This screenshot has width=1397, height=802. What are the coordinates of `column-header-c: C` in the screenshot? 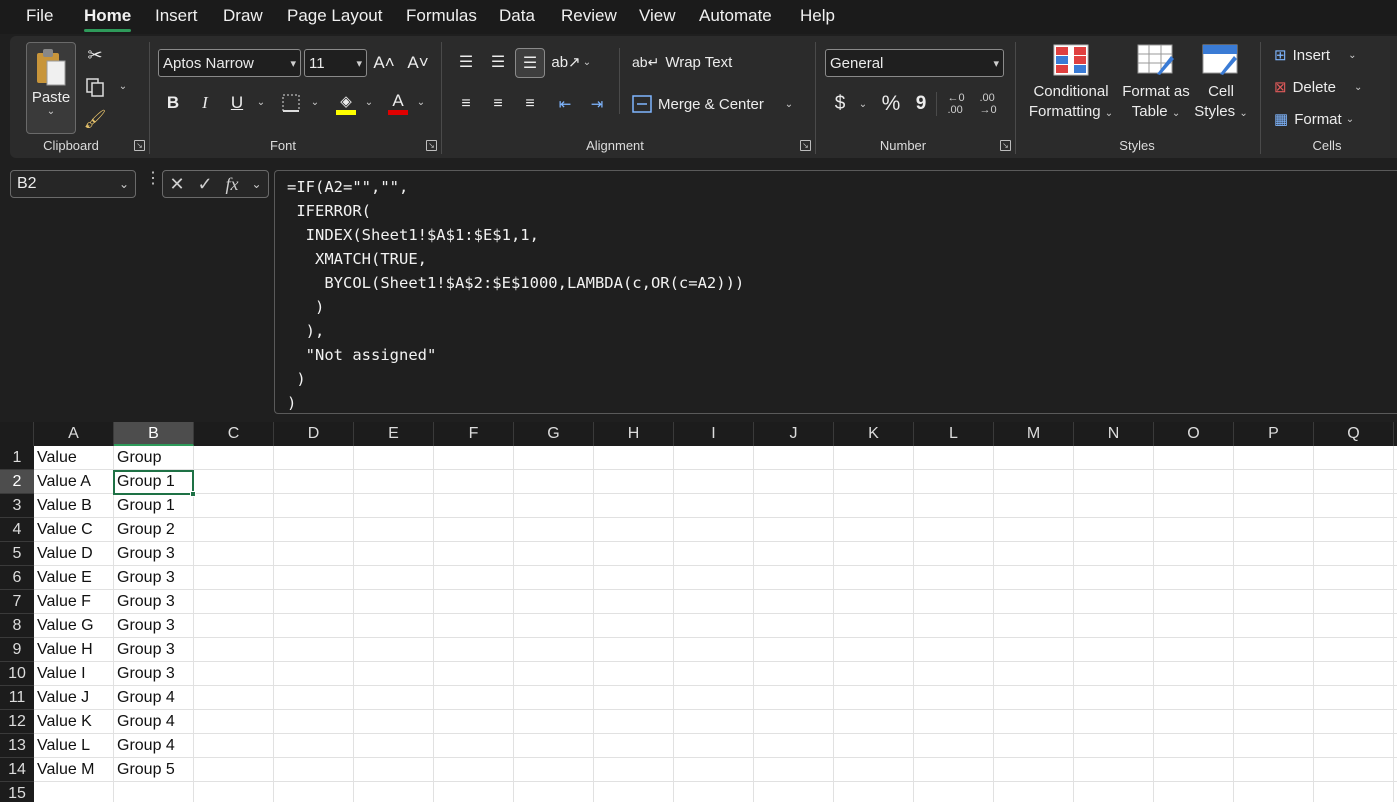 It's located at (234, 434).